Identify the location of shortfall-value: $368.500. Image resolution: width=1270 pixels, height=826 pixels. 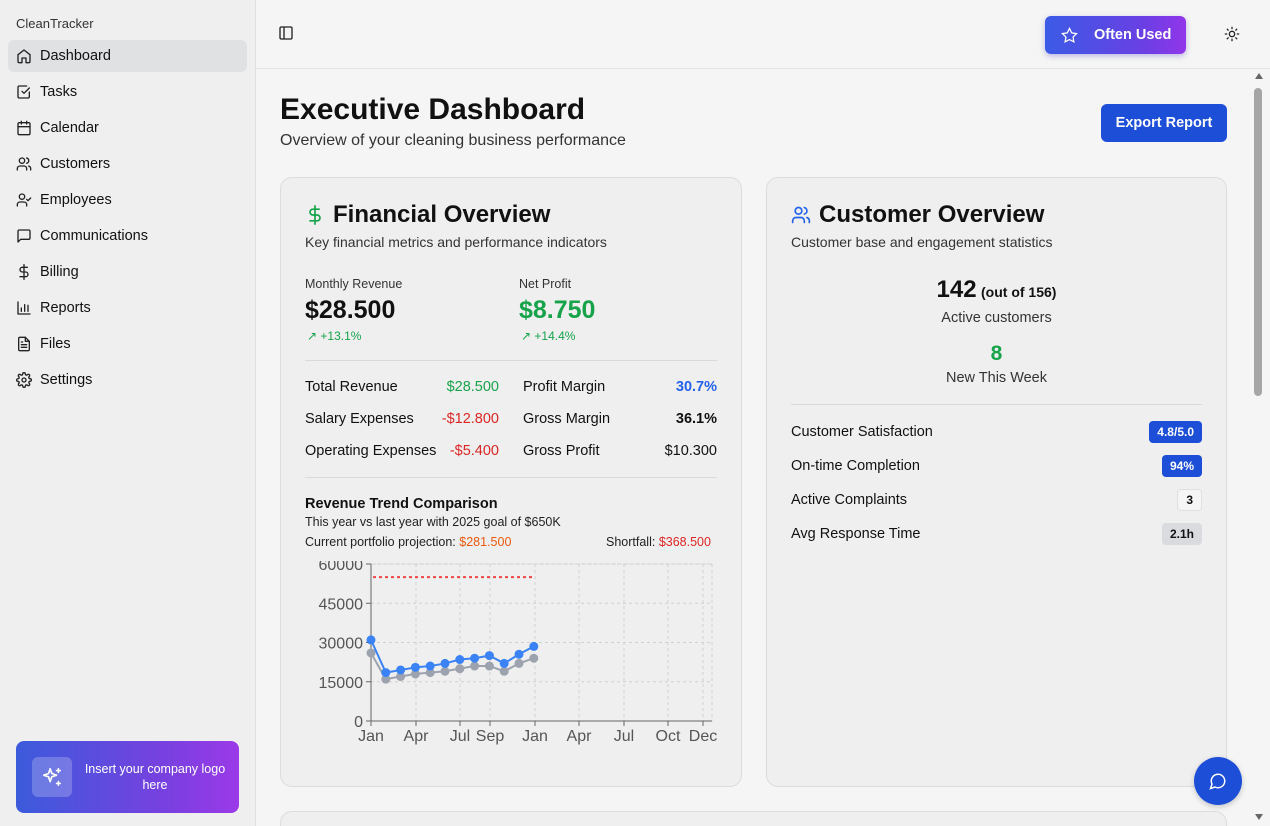
(684, 542).